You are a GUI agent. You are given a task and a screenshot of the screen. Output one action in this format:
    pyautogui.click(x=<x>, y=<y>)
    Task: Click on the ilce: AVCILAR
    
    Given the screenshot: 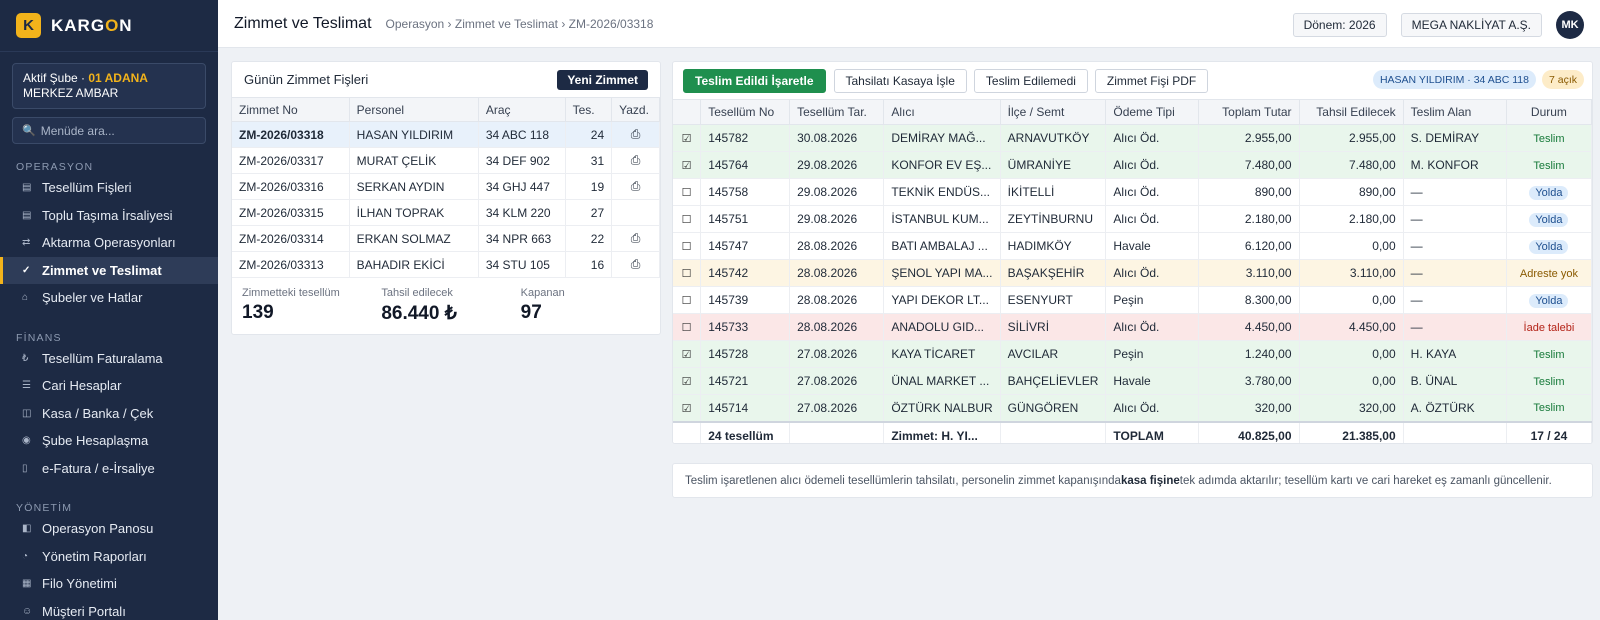 What is the action you would take?
    pyautogui.click(x=1053, y=354)
    